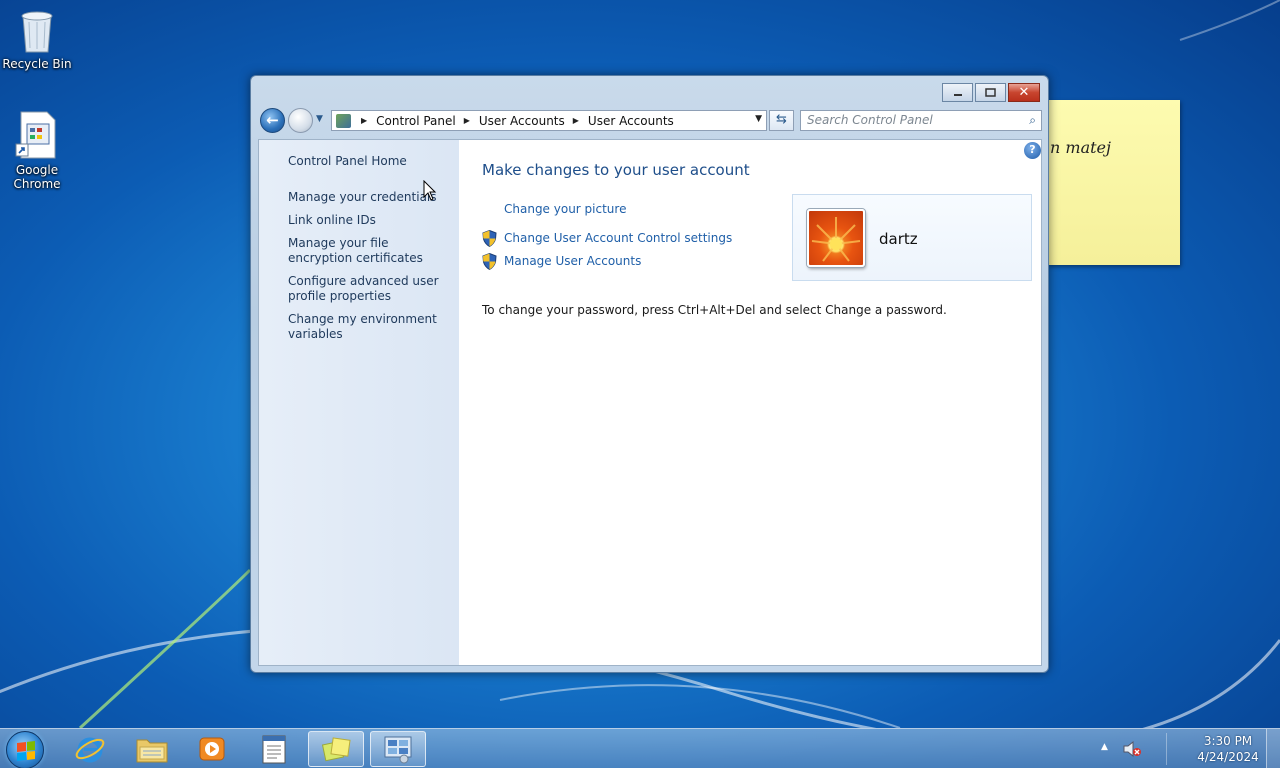  I want to click on system-clock: 3:30 PM 4/24/2024, so click(1228, 749).